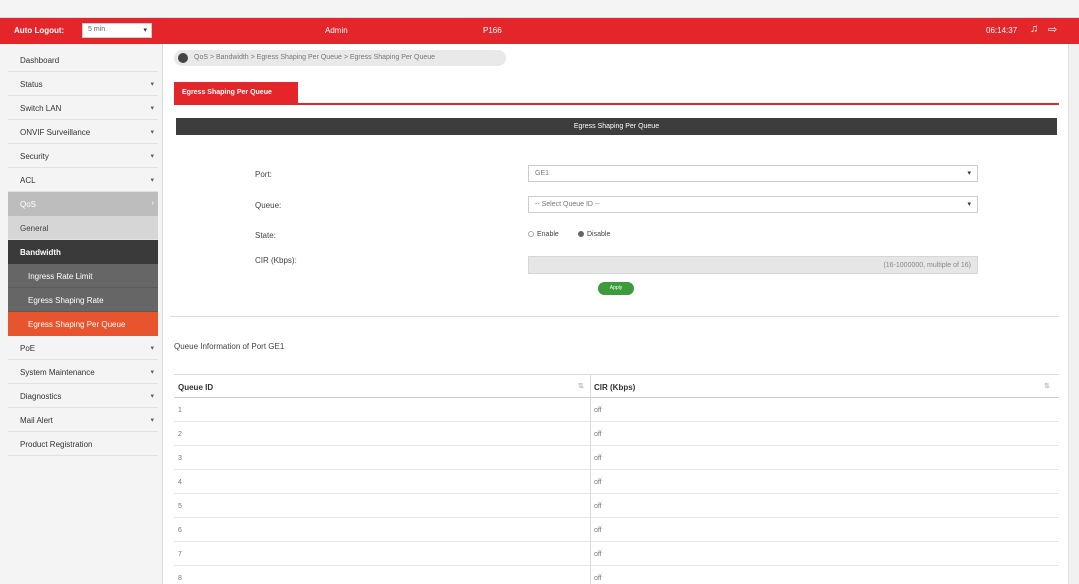  I want to click on table-row: 5 off, so click(616, 506).